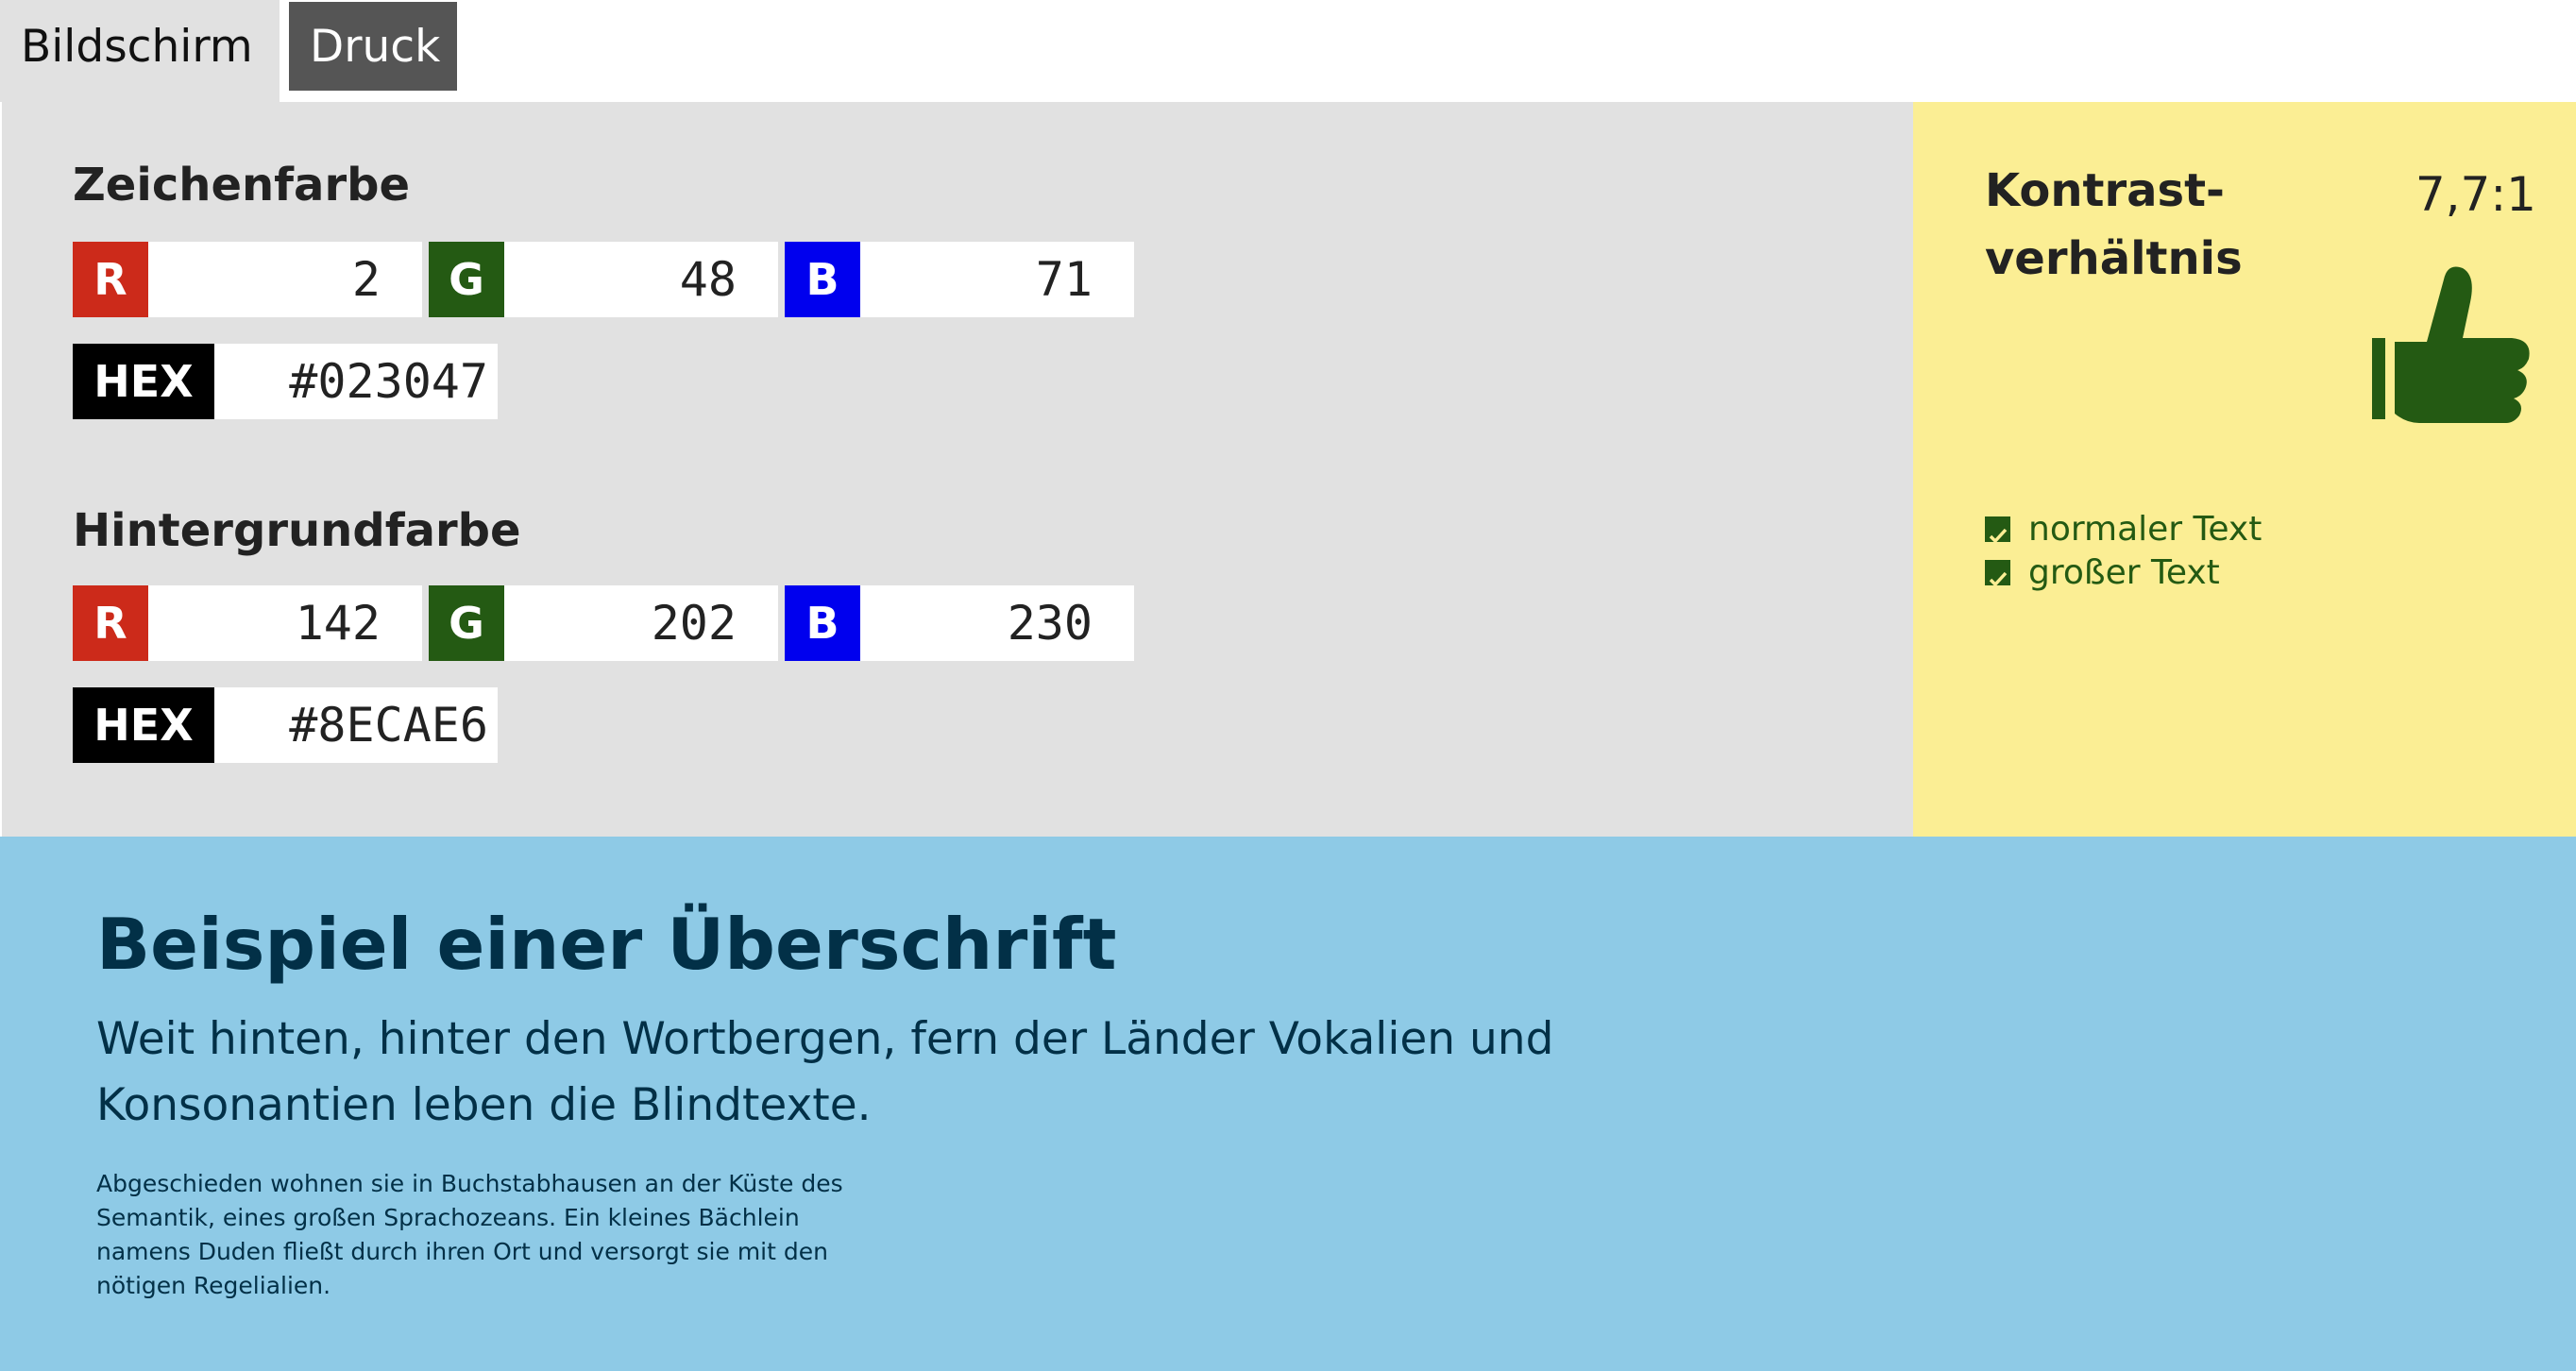 The width and height of the screenshot is (2576, 1371). Describe the element at coordinates (997, 279) in the screenshot. I see `foreground-blue-input` at that location.